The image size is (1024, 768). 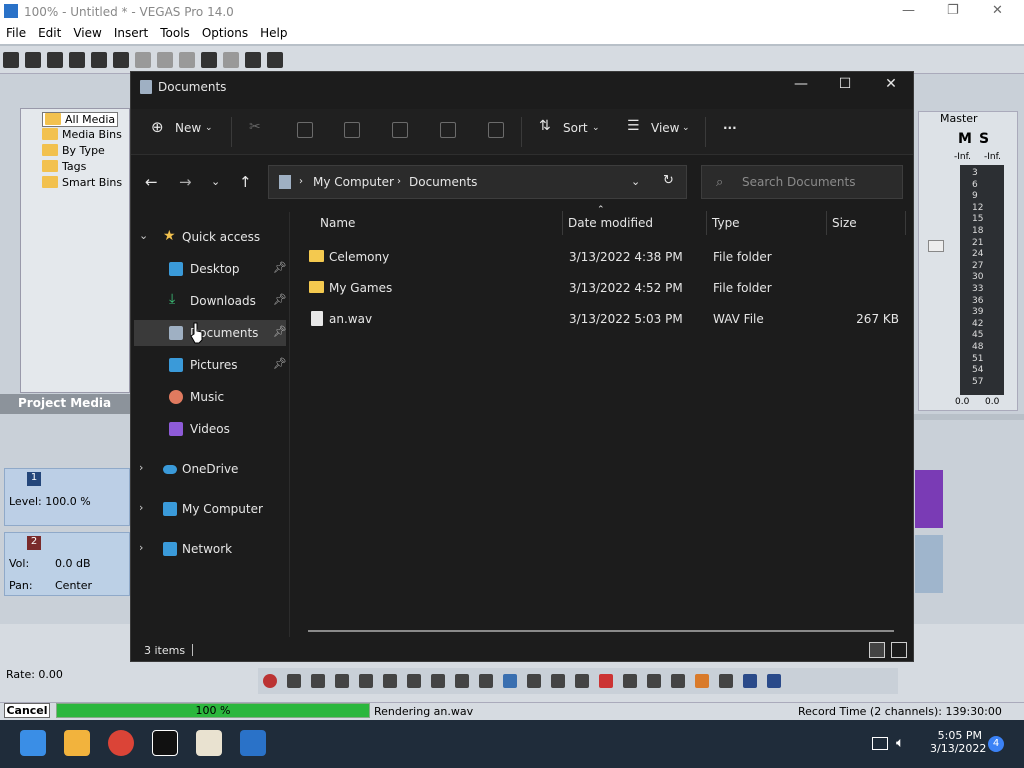 I want to click on project-media-tab: Project Media, so click(x=65, y=404).